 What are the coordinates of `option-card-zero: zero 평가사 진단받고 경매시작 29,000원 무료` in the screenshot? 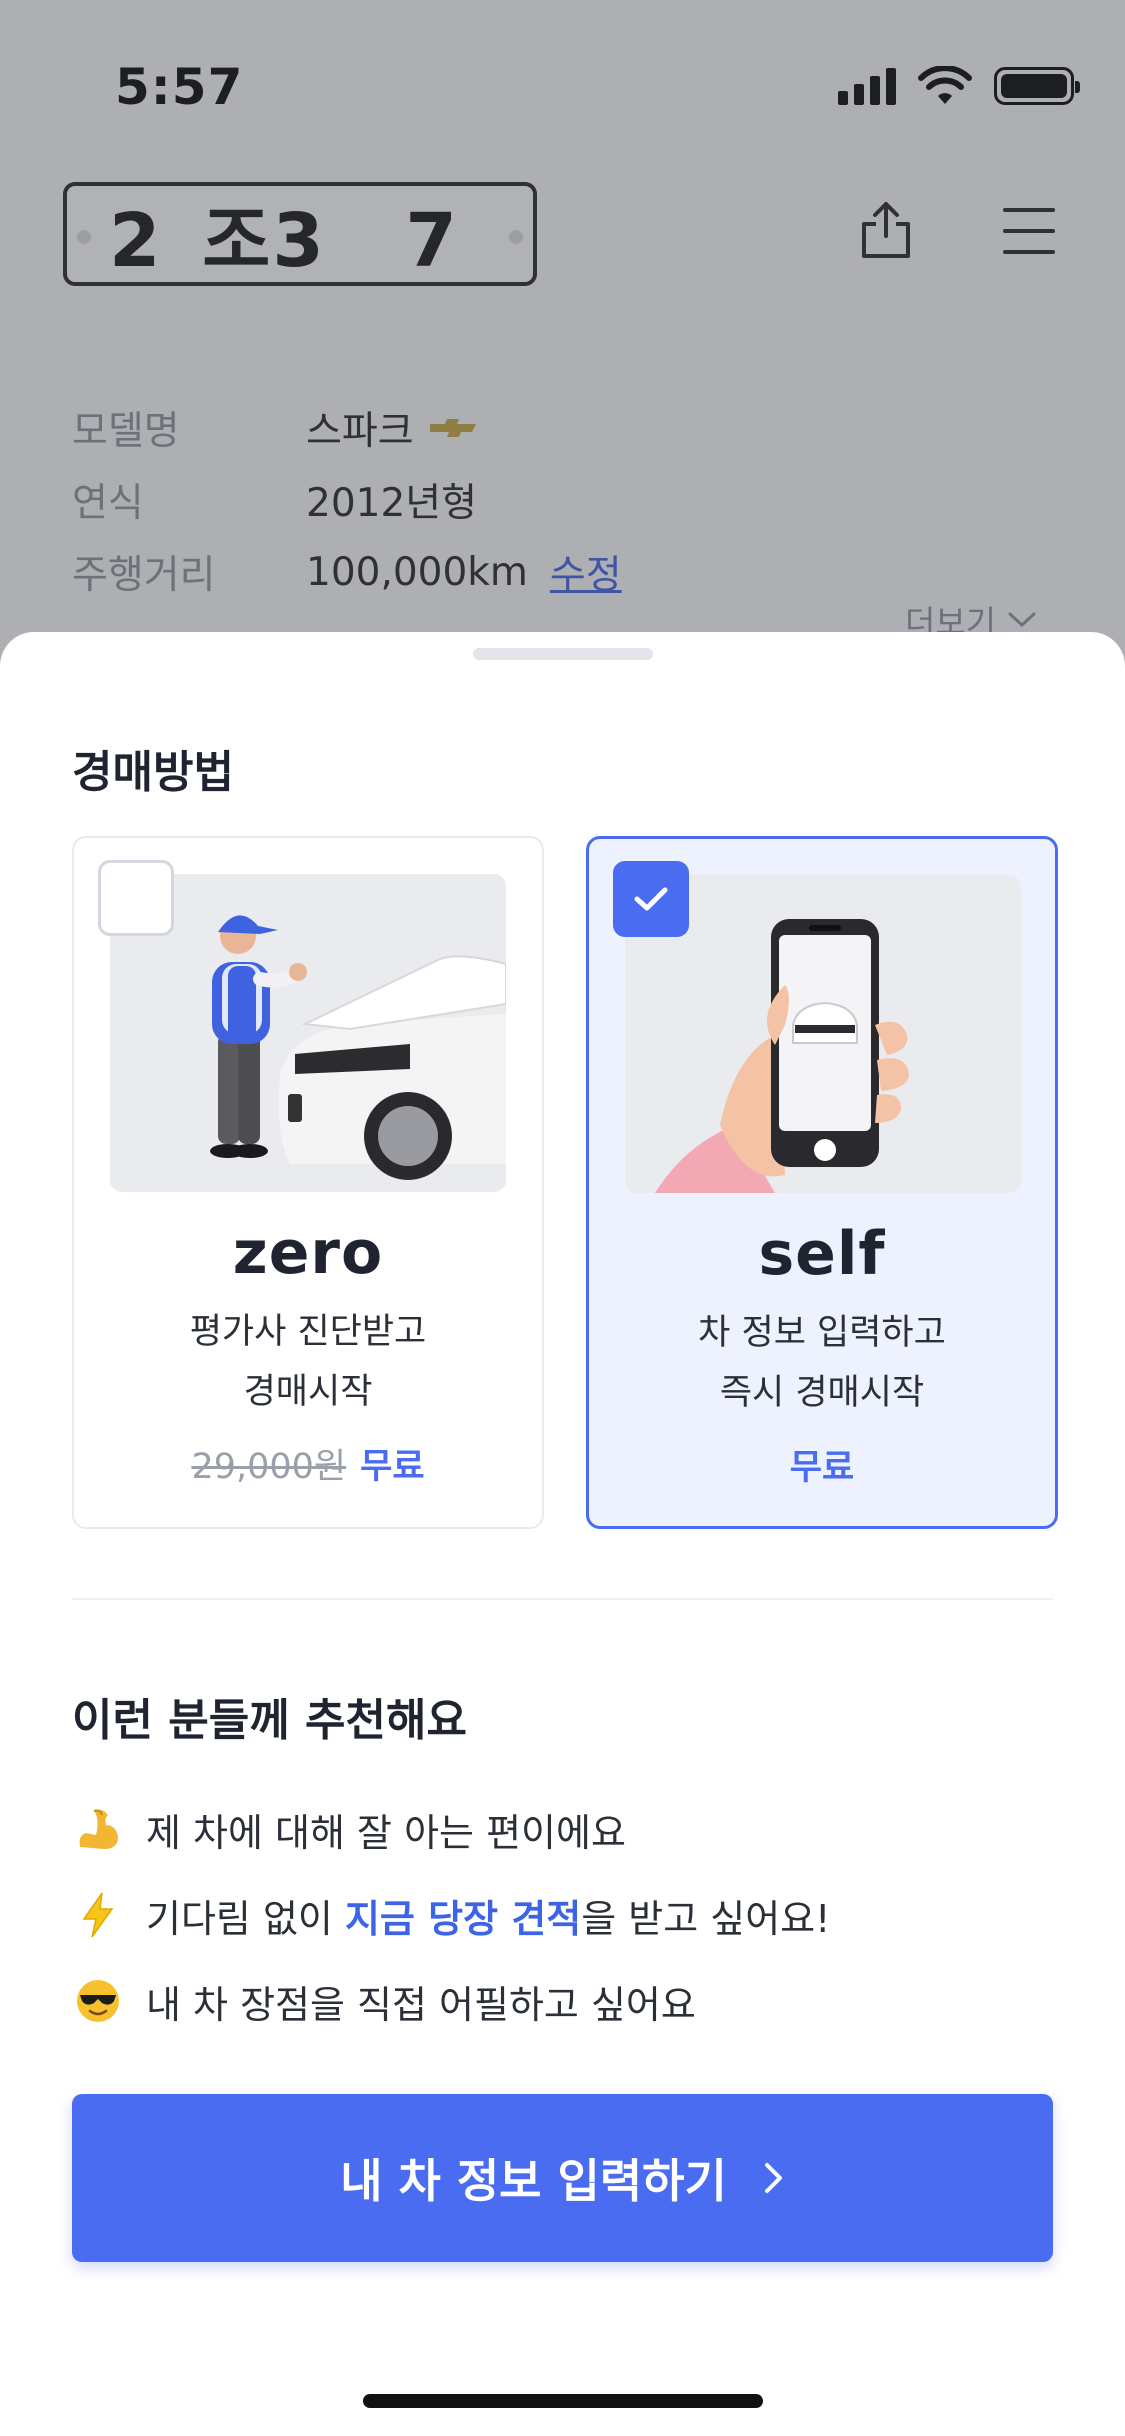 It's located at (308, 1182).